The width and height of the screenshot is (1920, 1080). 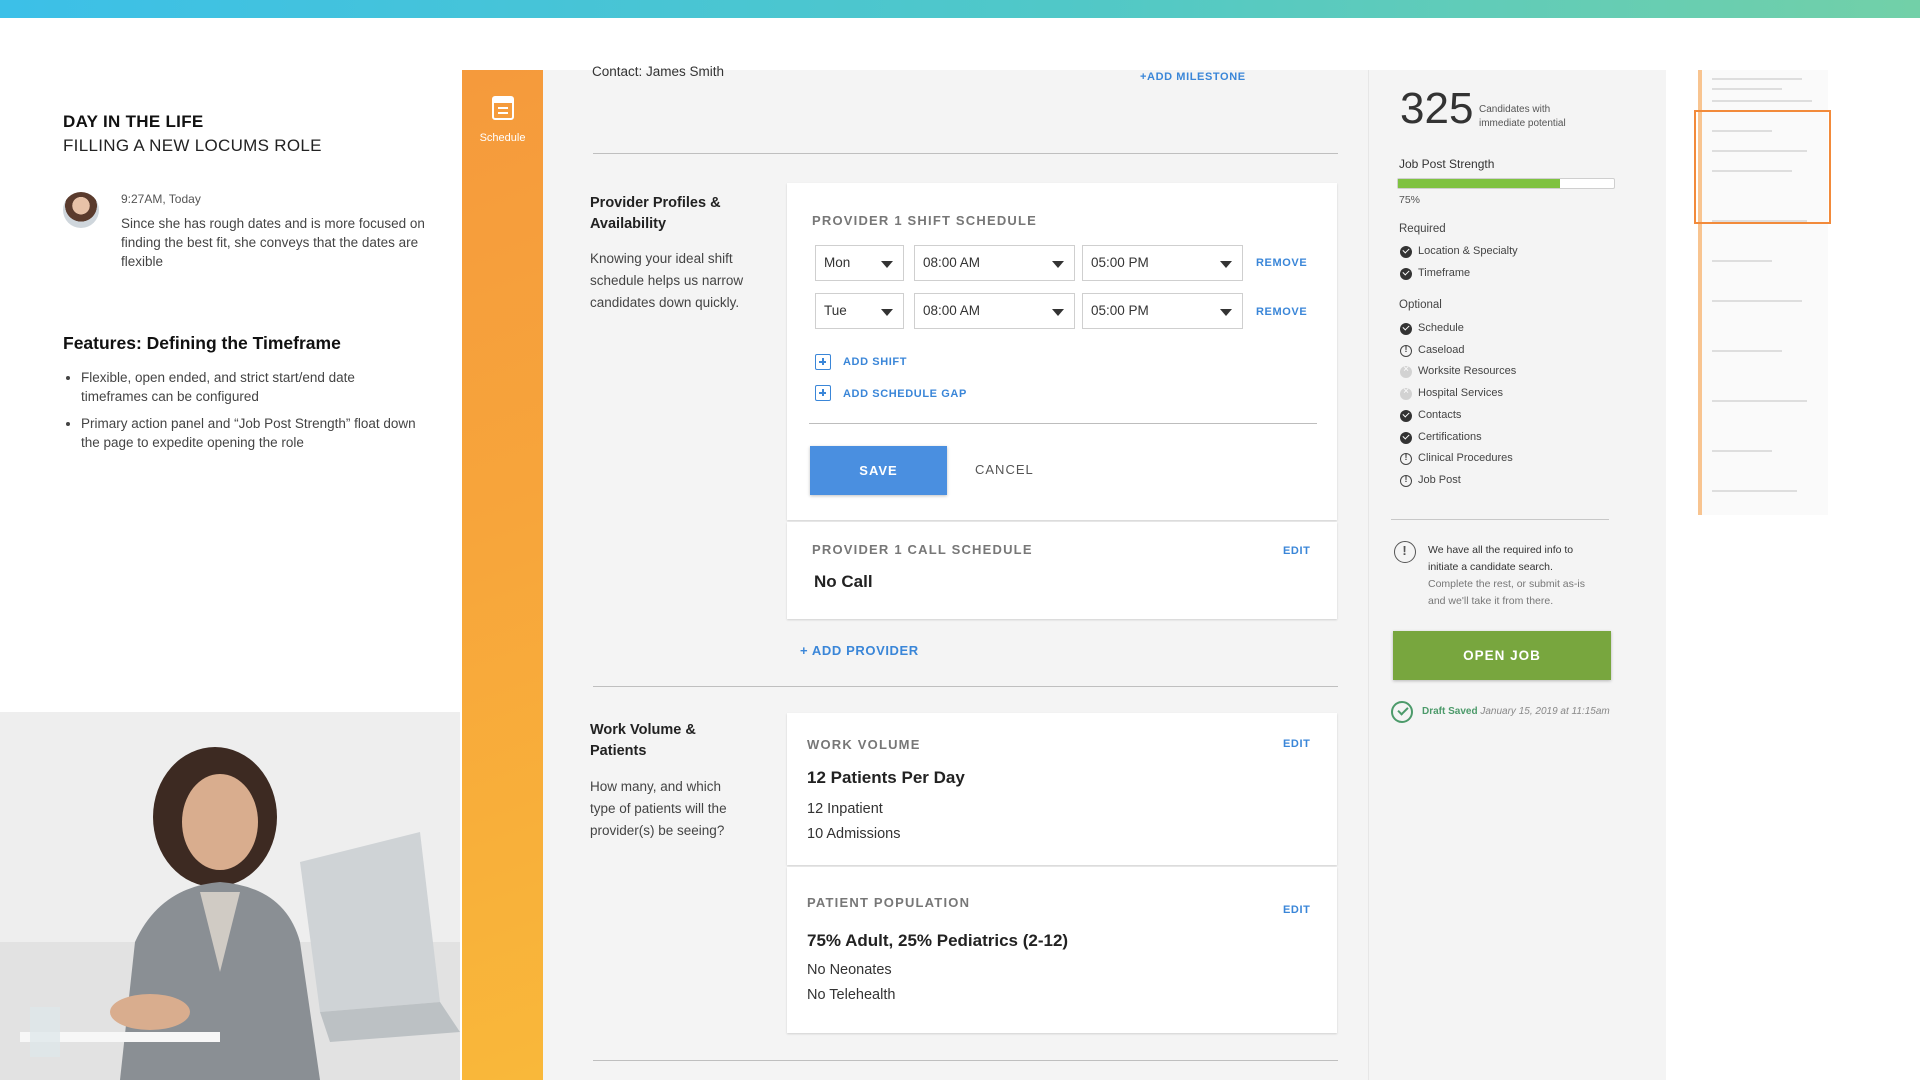 What do you see at coordinates (886, 777) in the screenshot?
I see `work-volume-value: 12 Patients Per Day` at bounding box center [886, 777].